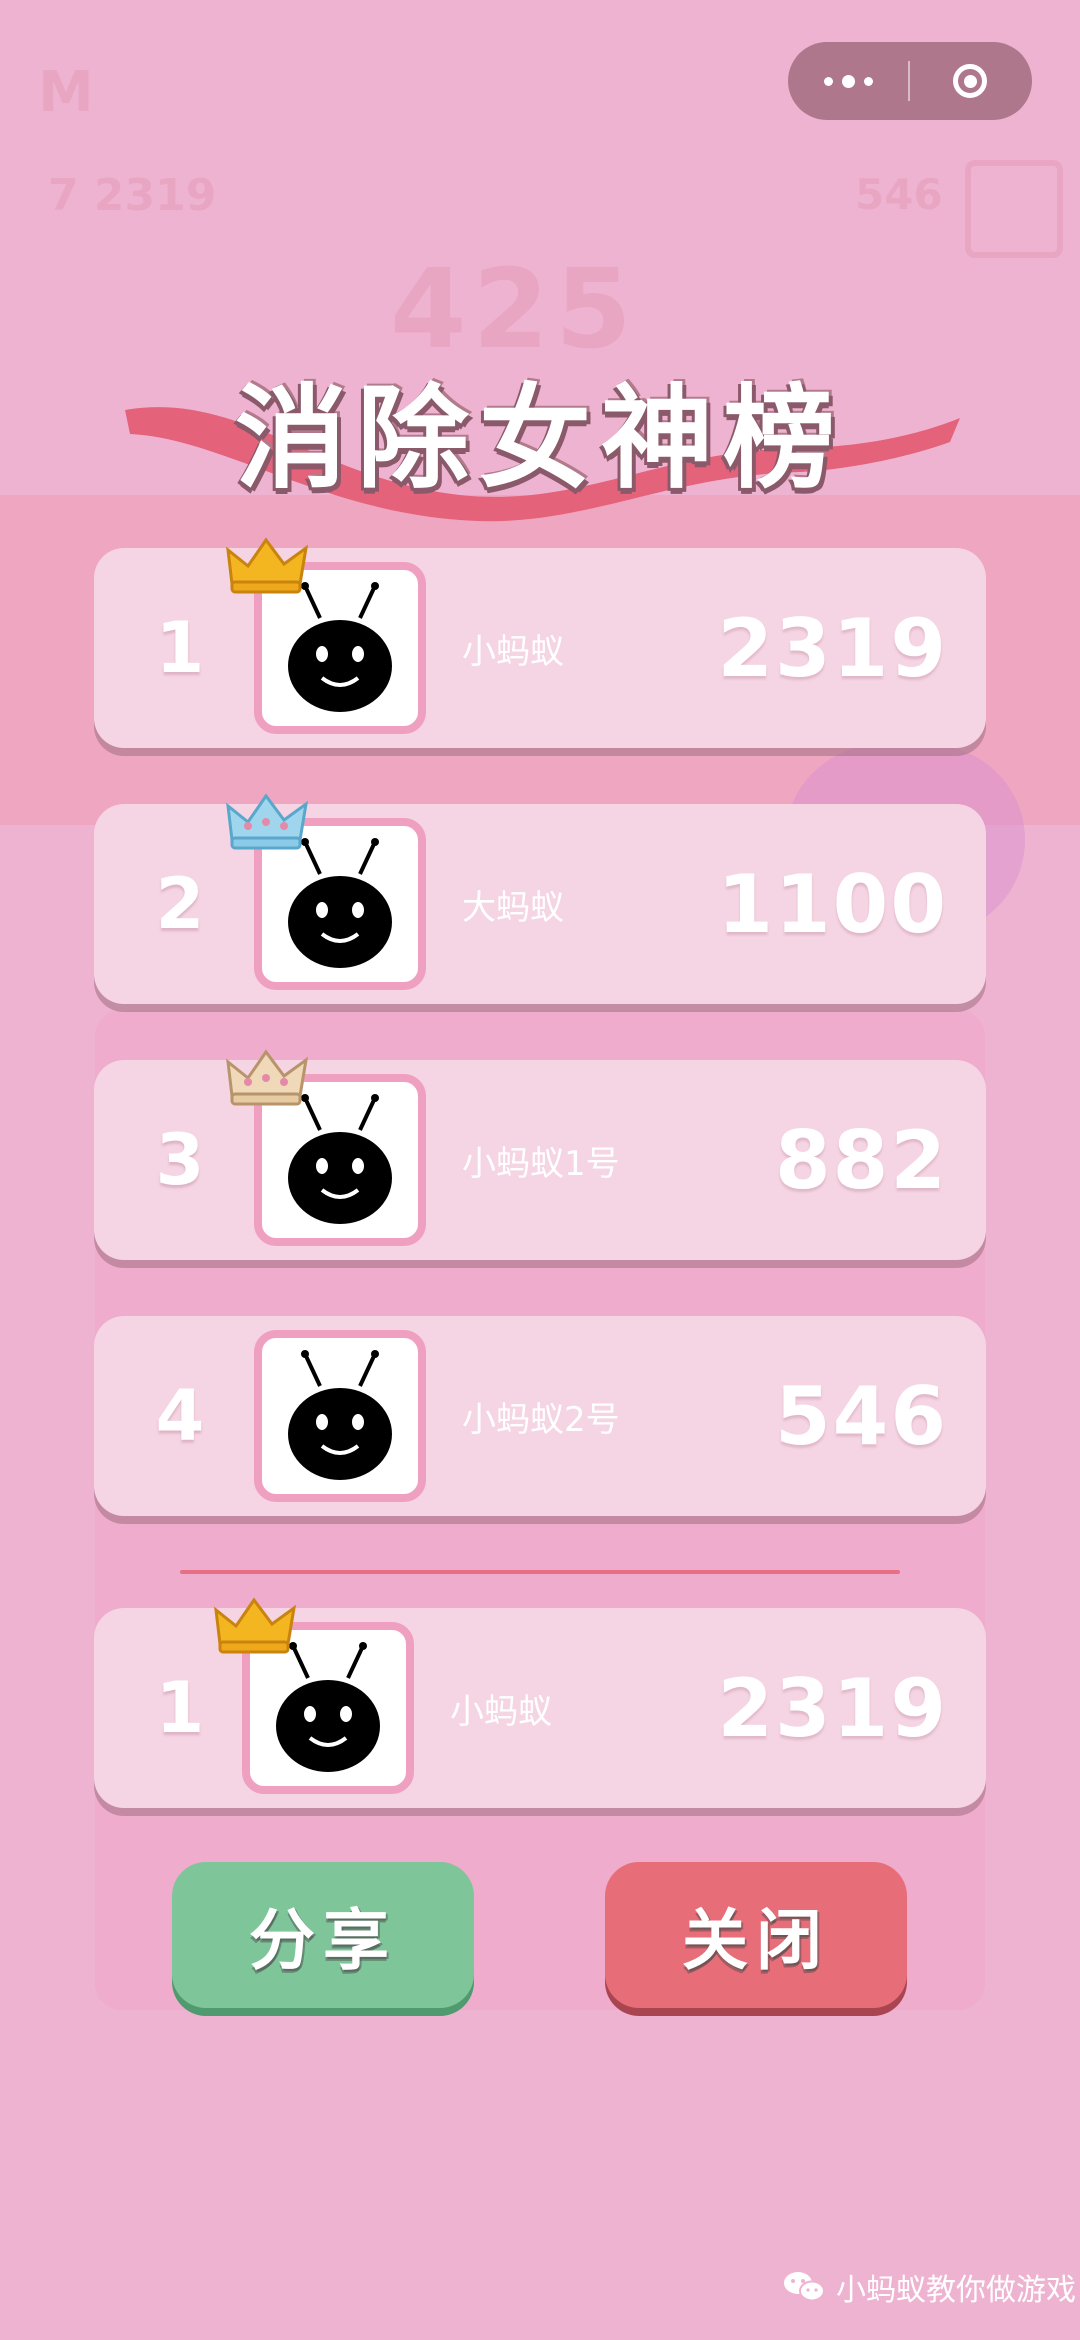 The height and width of the screenshot is (2340, 1080). I want to click on my-rank-row: 1 小蚂蚁 2319, so click(540, 1702).